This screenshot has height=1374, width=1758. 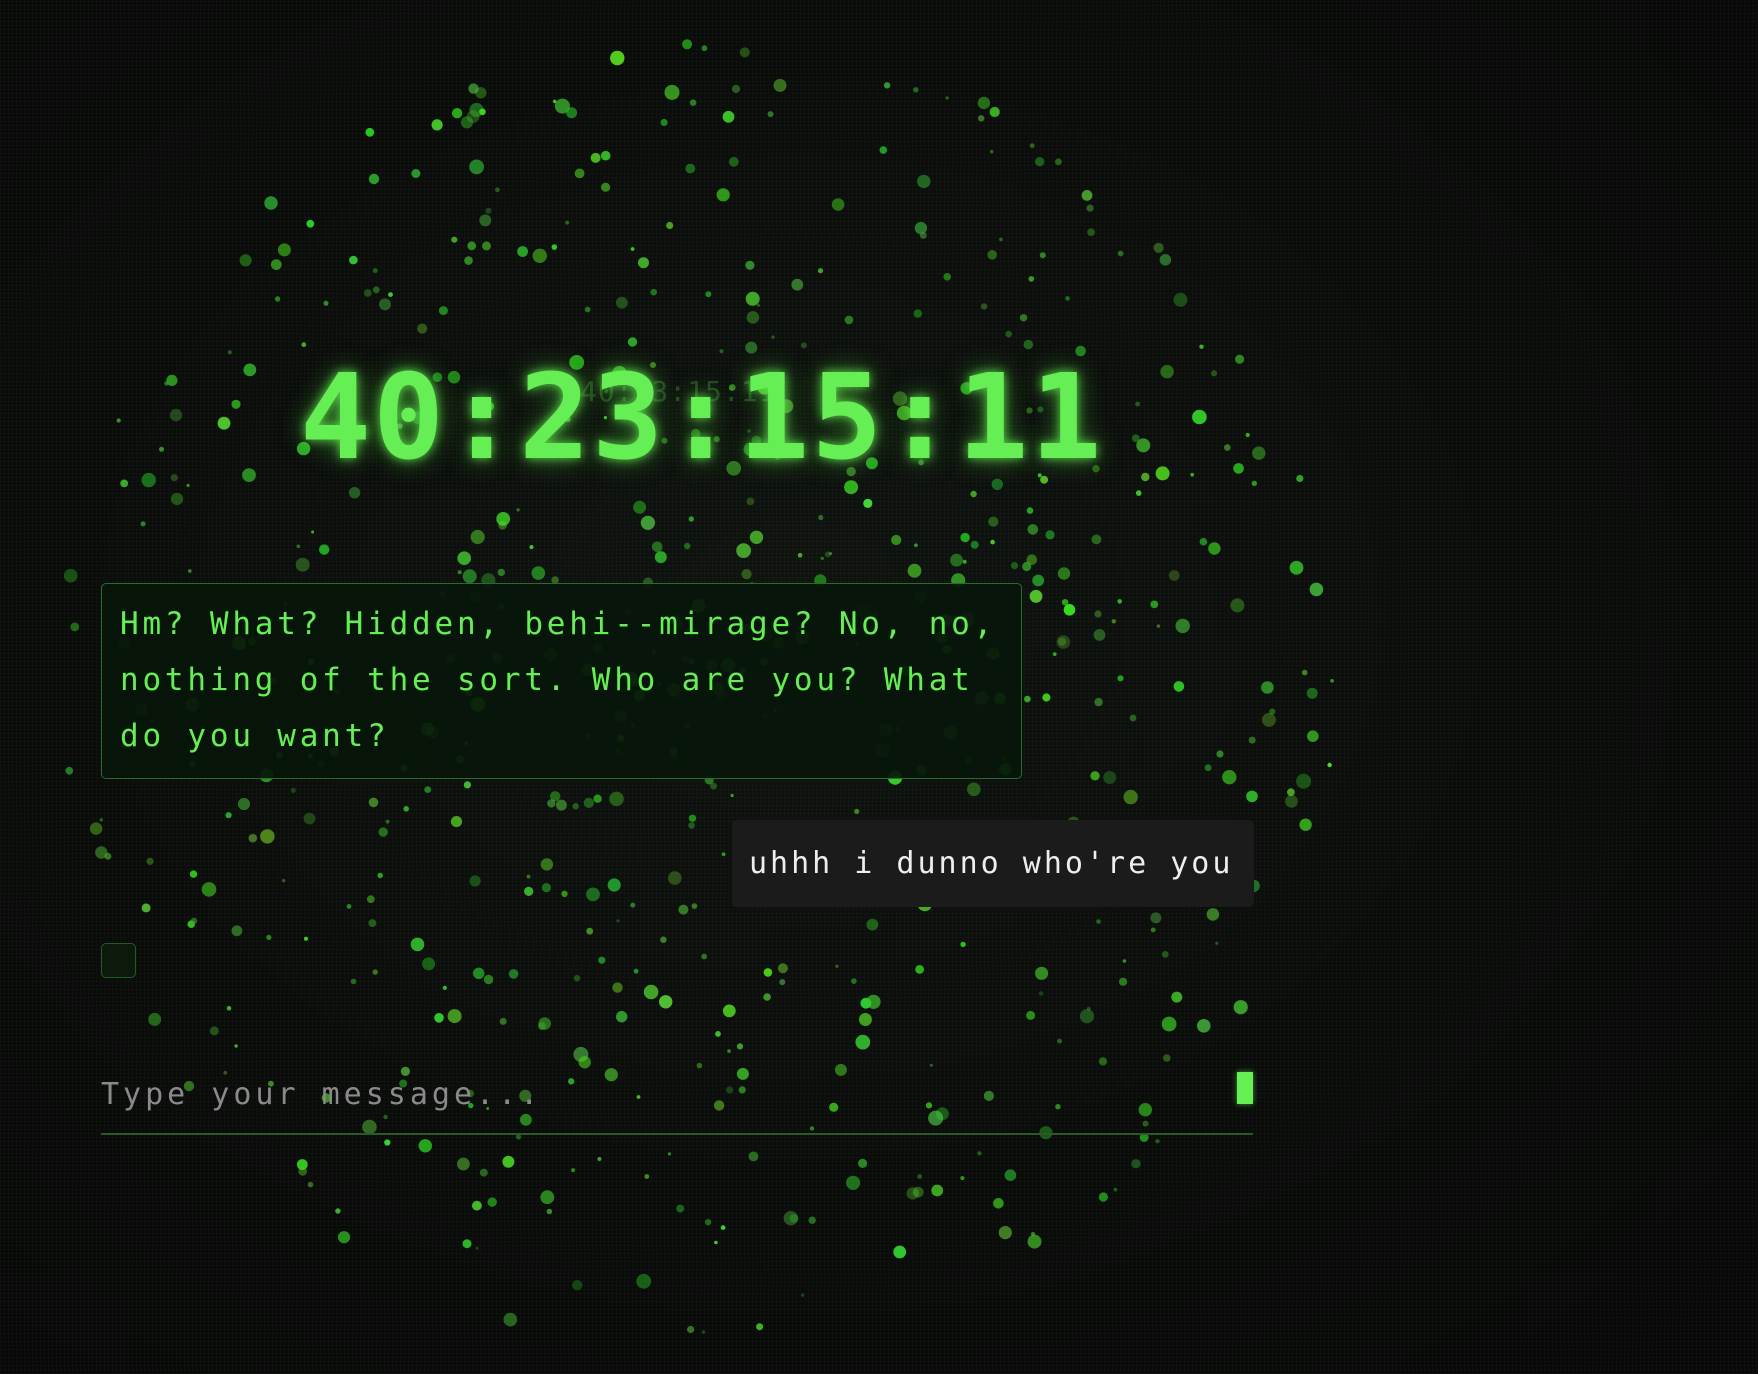 What do you see at coordinates (651, 1094) in the screenshot?
I see `message-input` at bounding box center [651, 1094].